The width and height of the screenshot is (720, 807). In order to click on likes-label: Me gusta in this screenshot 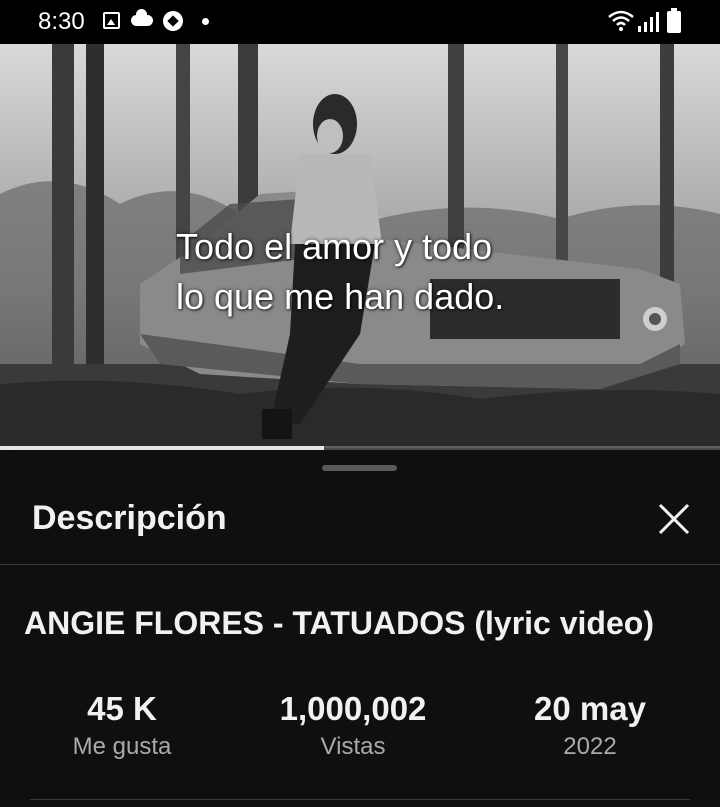, I will do `click(122, 746)`.